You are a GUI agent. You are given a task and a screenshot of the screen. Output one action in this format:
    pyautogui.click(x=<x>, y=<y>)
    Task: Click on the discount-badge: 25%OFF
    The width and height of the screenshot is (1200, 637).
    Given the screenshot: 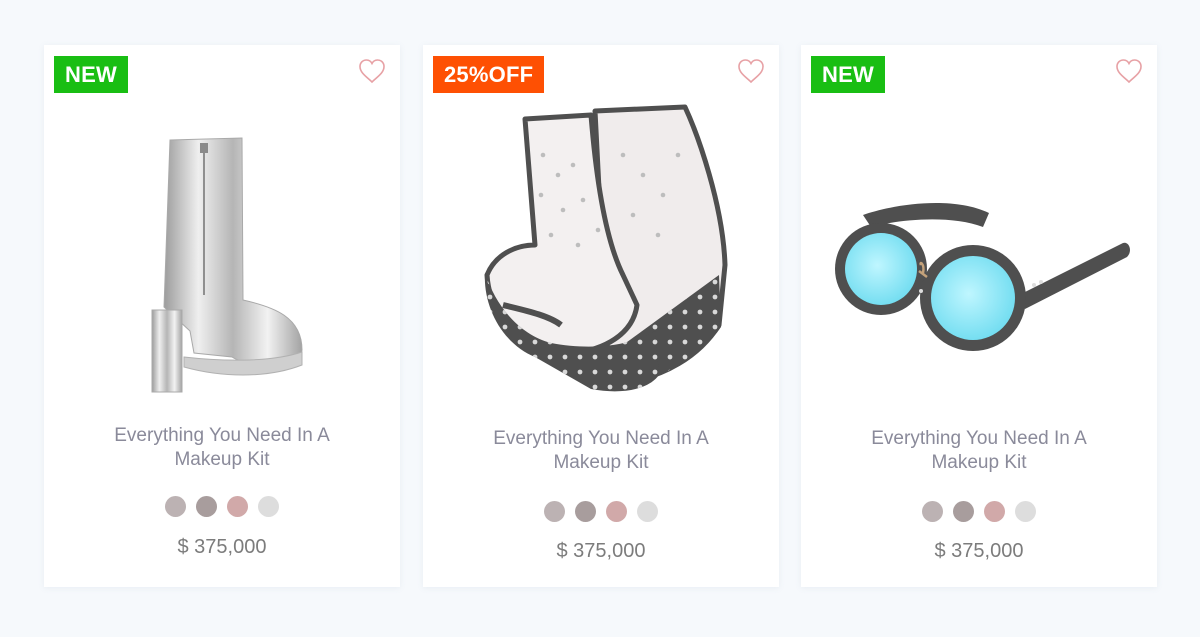 What is the action you would take?
    pyautogui.click(x=489, y=74)
    